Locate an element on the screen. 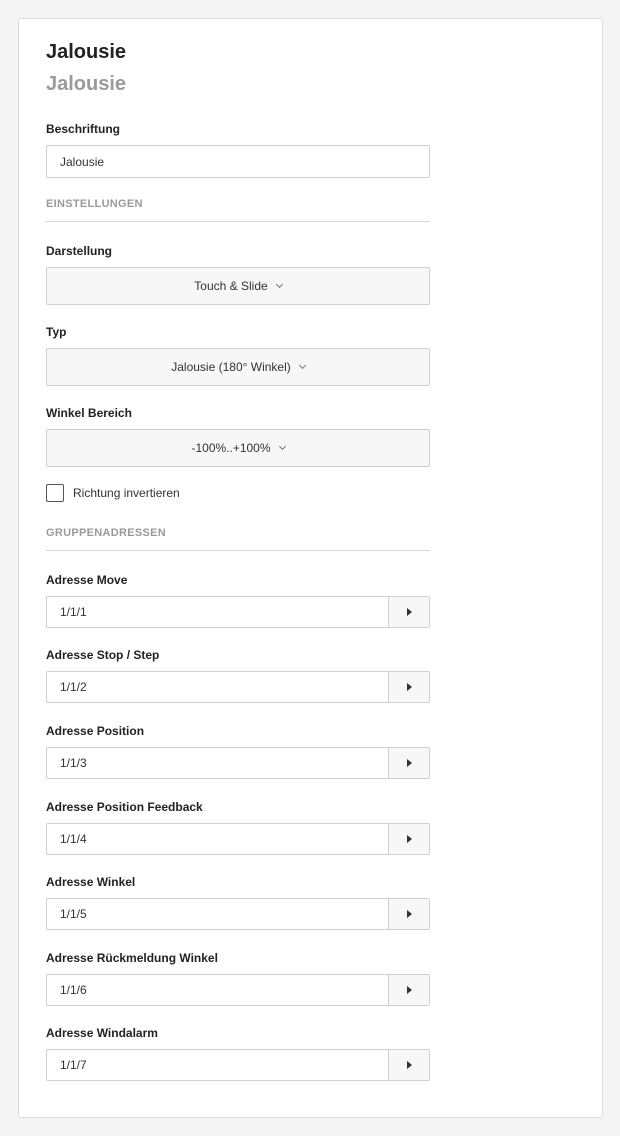 This screenshot has height=1136, width=620. address-field-stop-step is located at coordinates (238, 687).